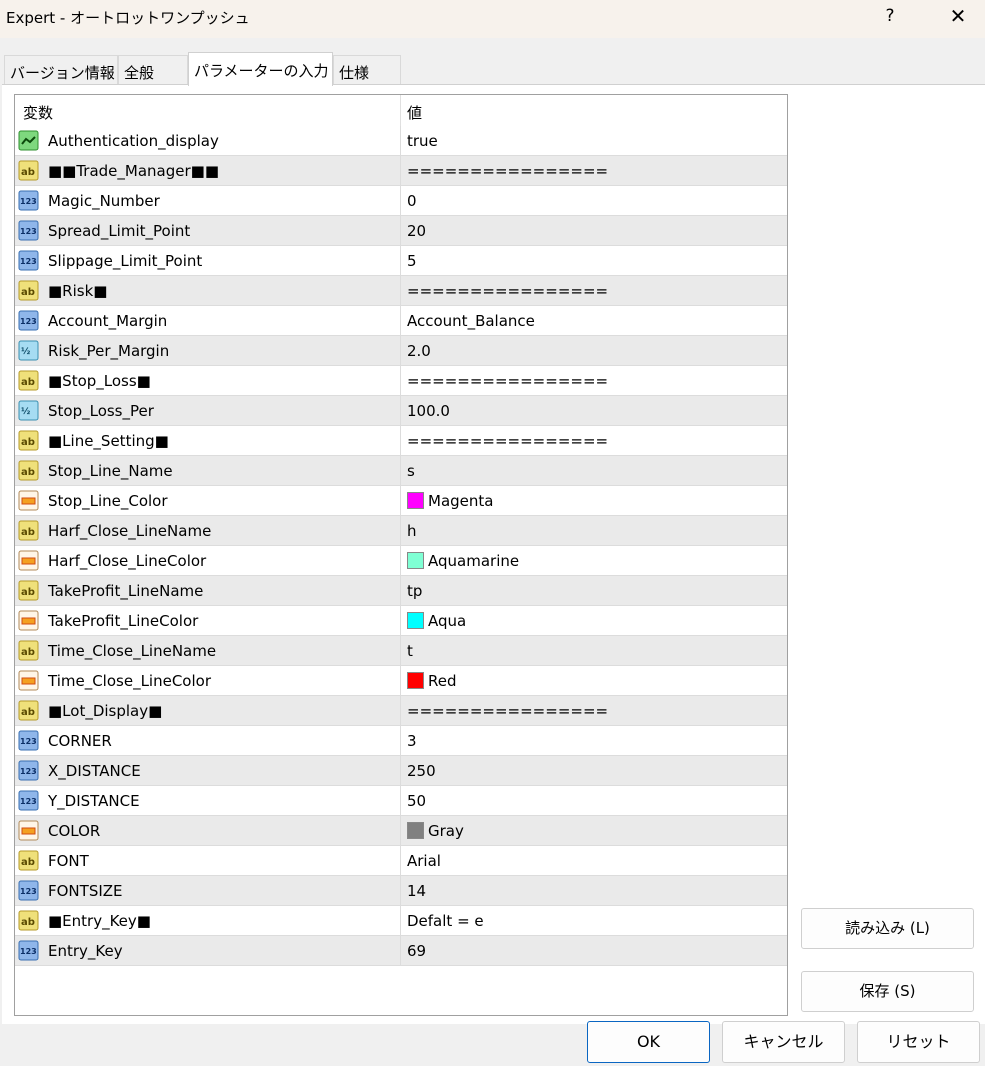 The width and height of the screenshot is (985, 1066). I want to click on parameter-row: 123 CORNER 3, so click(401, 741).